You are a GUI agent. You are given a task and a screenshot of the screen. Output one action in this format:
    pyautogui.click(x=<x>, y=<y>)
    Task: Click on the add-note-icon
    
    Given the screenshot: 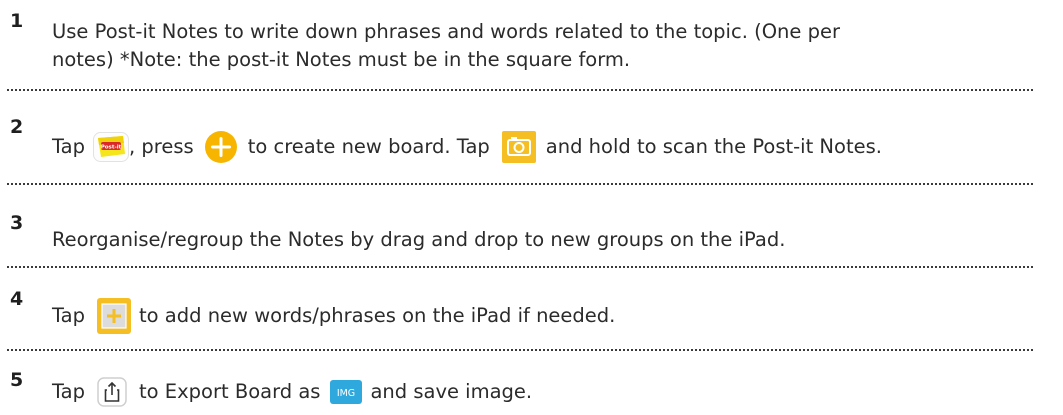 What is the action you would take?
    pyautogui.click(x=114, y=316)
    